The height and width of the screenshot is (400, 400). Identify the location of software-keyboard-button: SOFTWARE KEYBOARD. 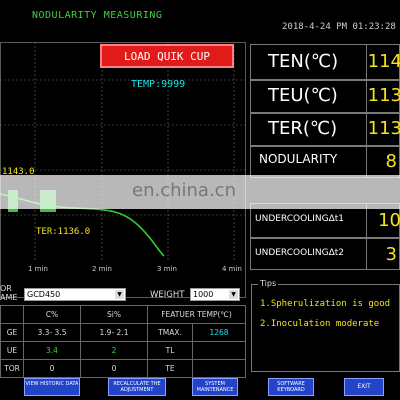
(291, 387).